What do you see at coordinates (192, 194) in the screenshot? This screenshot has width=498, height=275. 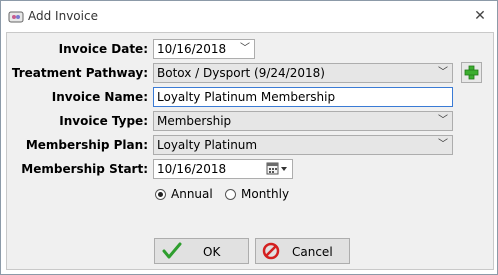 I see `annual-radio-label: Annual` at bounding box center [192, 194].